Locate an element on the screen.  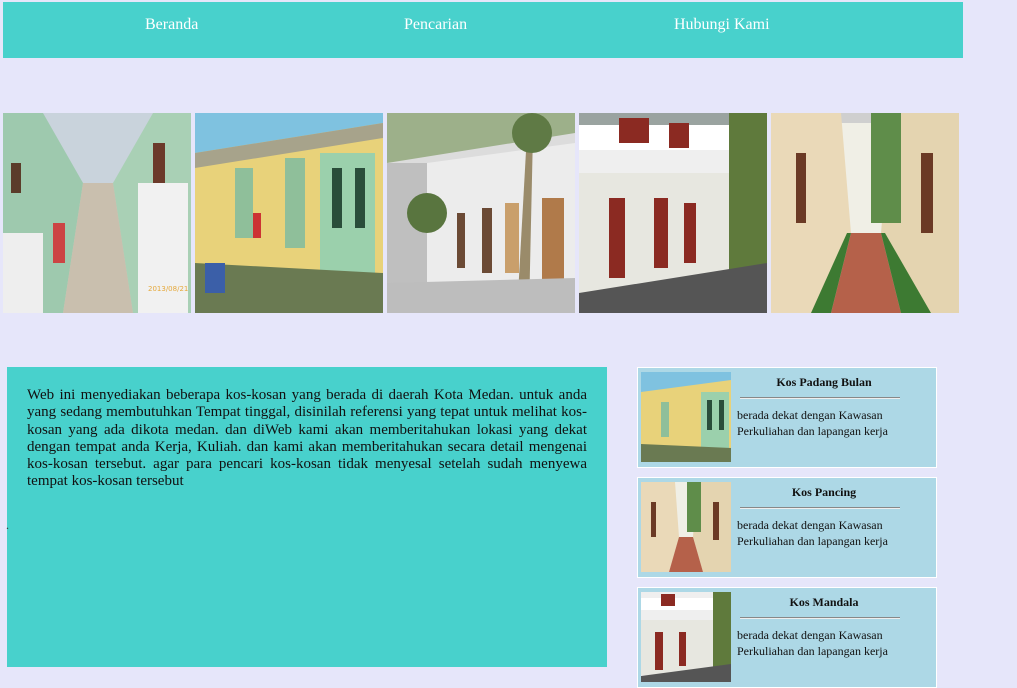
gallery-image-garden-path is located at coordinates (865, 213).